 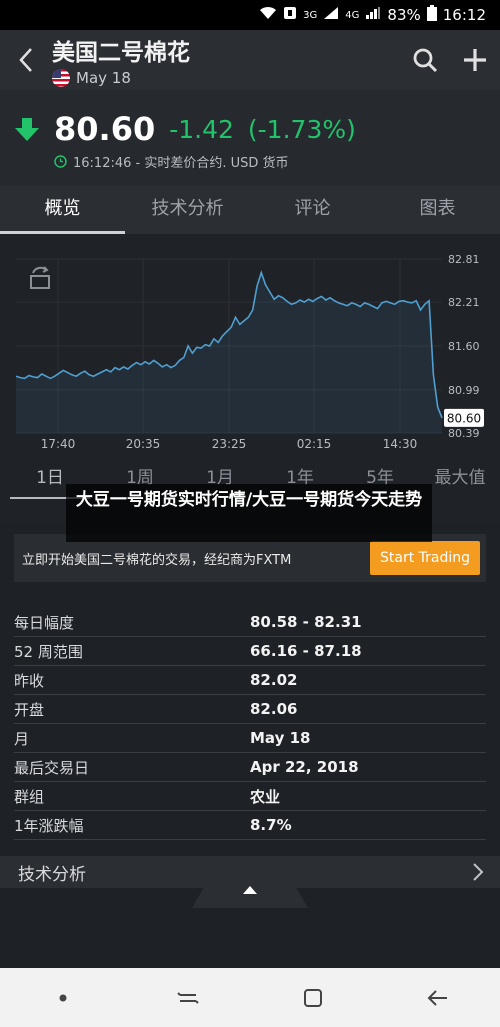 I want to click on contract-month: May 18, so click(x=103, y=78).